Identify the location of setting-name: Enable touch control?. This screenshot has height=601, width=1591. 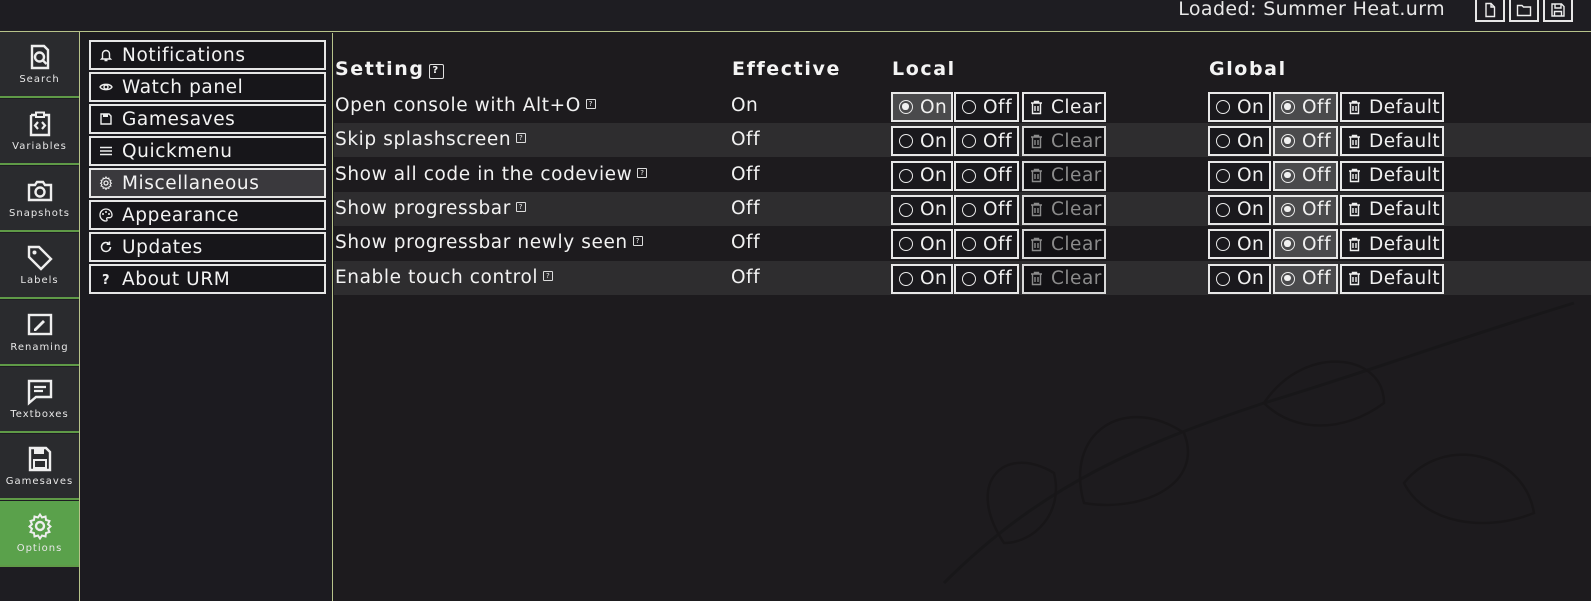
(444, 277).